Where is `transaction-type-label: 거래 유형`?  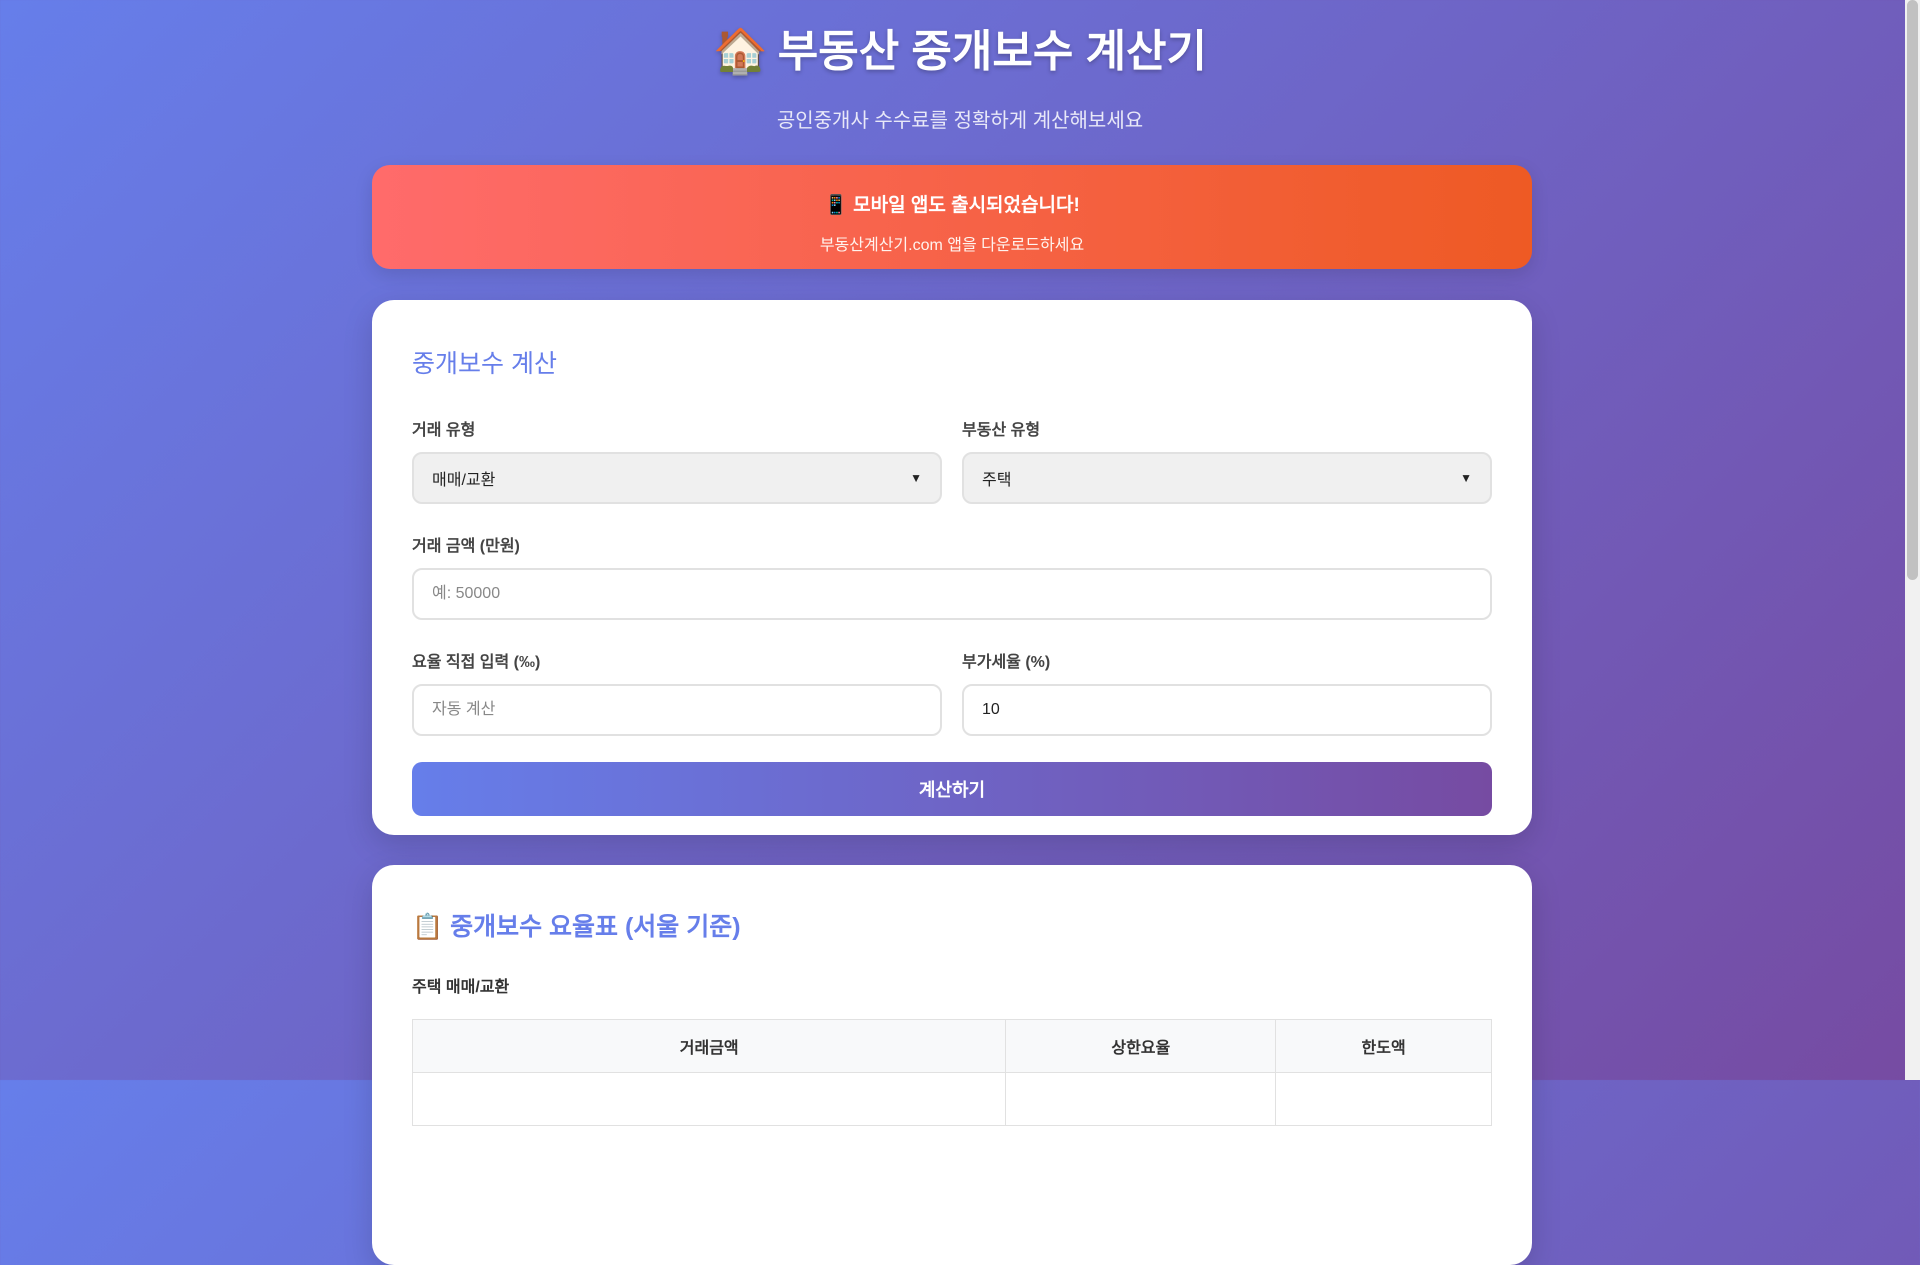
transaction-type-label: 거래 유형 is located at coordinates (444, 430).